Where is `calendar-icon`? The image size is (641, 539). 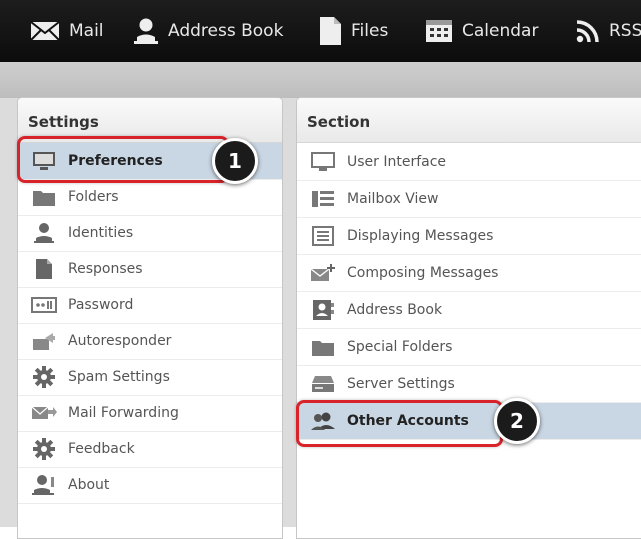 calendar-icon is located at coordinates (439, 31).